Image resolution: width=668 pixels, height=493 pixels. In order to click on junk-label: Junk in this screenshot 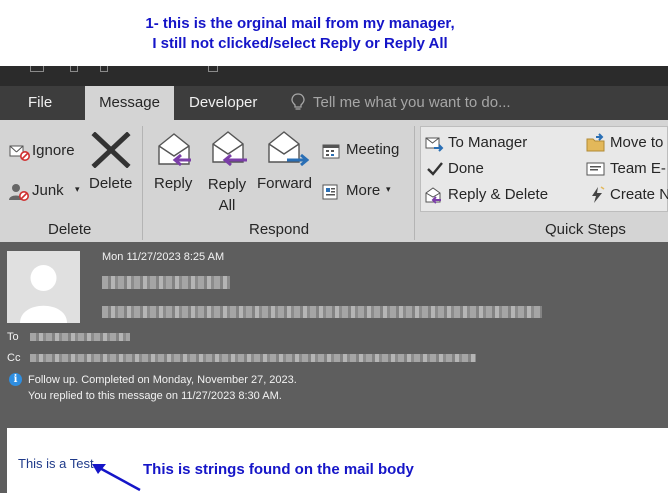, I will do `click(48, 190)`.